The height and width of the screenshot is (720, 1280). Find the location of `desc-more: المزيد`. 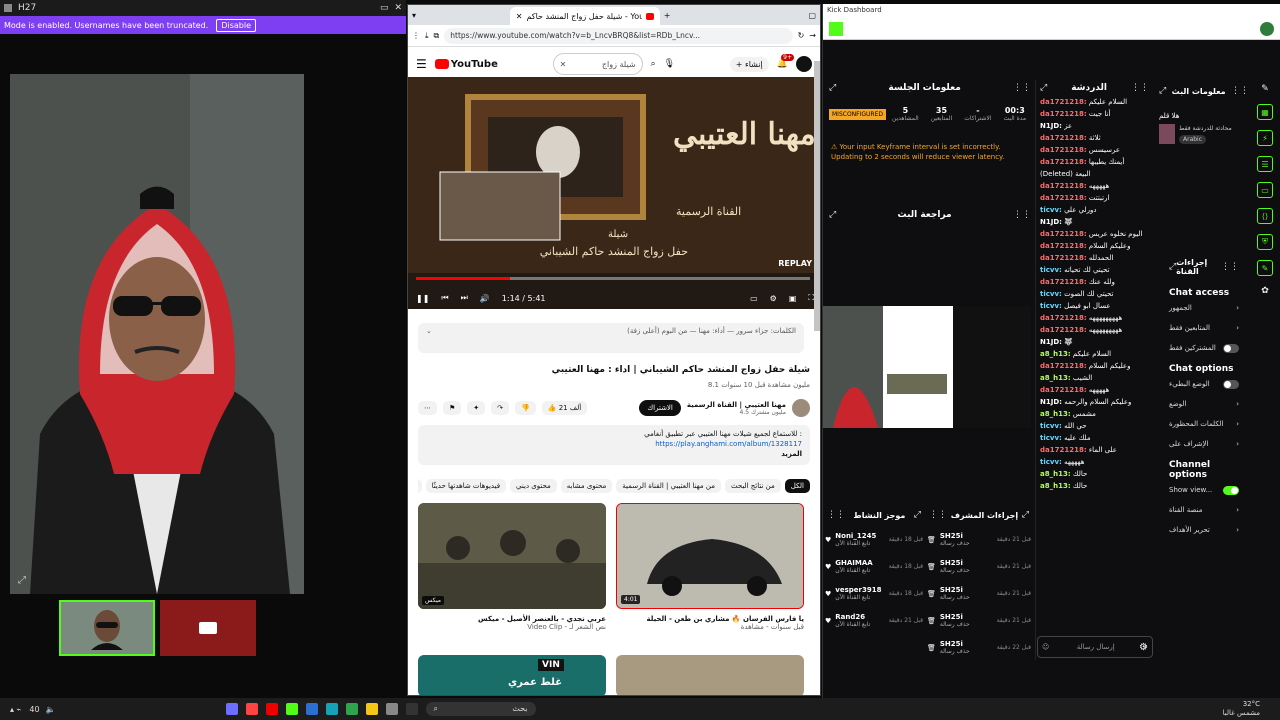

desc-more: المزيد is located at coordinates (614, 454).